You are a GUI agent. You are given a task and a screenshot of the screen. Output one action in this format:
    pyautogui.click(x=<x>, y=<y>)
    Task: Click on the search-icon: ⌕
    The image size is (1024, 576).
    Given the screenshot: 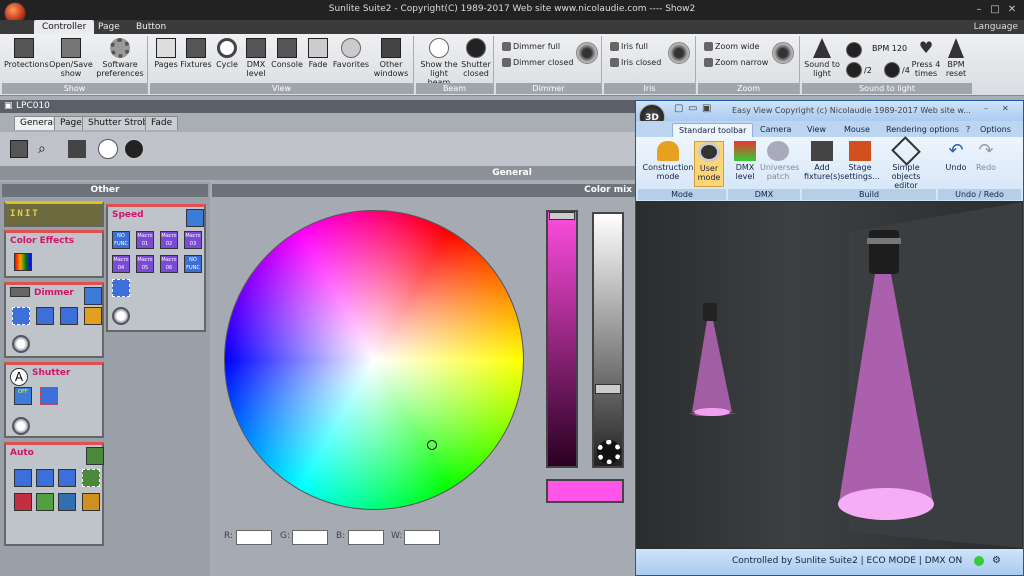 What is the action you would take?
    pyautogui.click(x=47, y=149)
    